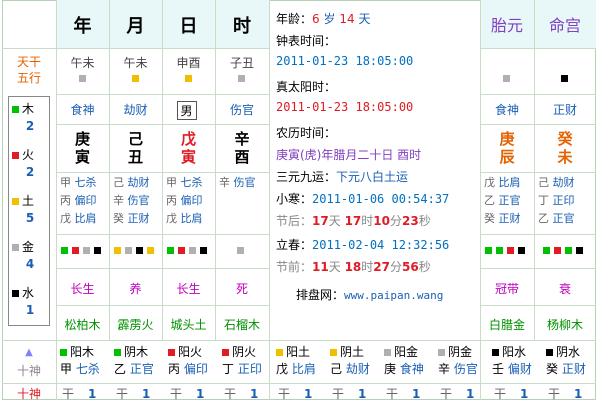 This screenshot has height=402, width=600. I want to click on tengan-yinyang: 阴木, so click(138, 352).